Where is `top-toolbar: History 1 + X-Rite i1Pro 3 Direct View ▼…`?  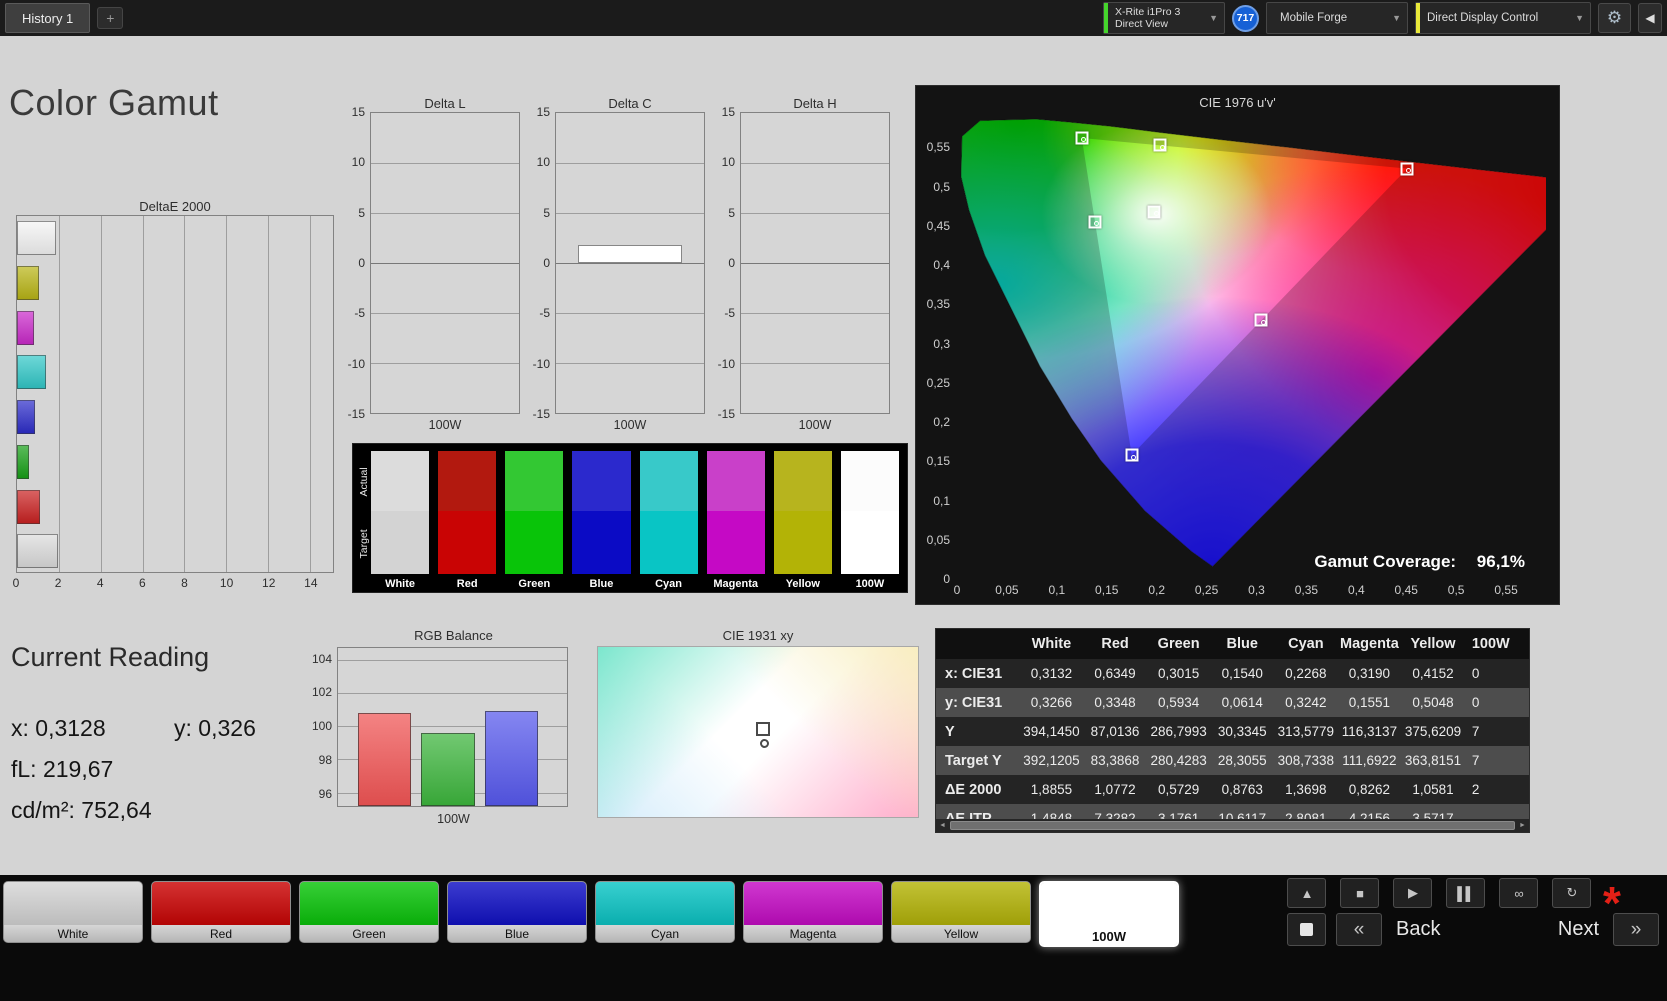
top-toolbar: History 1 + X-Rite i1Pro 3 Direct View ▼… is located at coordinates (833, 18).